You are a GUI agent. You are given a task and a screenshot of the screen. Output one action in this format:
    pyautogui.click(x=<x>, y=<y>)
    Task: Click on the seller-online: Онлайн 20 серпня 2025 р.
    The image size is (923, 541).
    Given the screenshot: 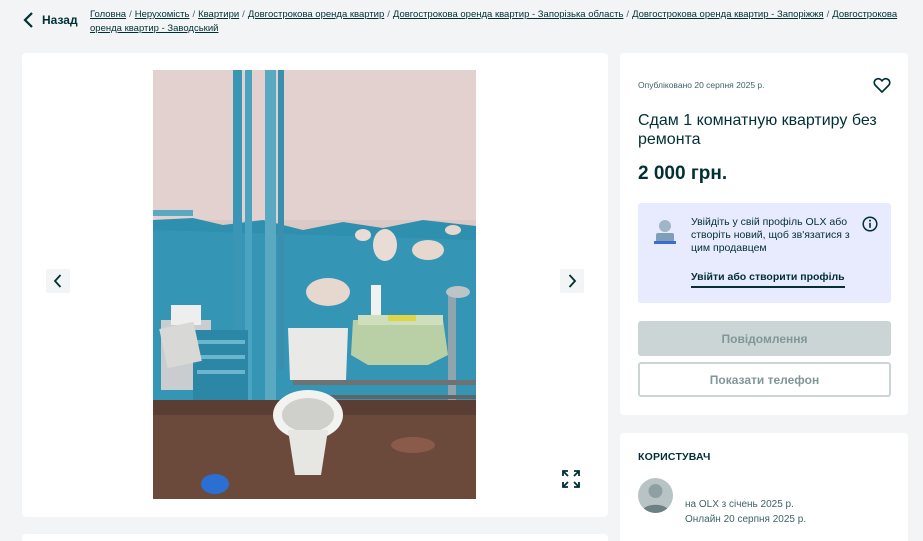 What is the action you would take?
    pyautogui.click(x=746, y=519)
    